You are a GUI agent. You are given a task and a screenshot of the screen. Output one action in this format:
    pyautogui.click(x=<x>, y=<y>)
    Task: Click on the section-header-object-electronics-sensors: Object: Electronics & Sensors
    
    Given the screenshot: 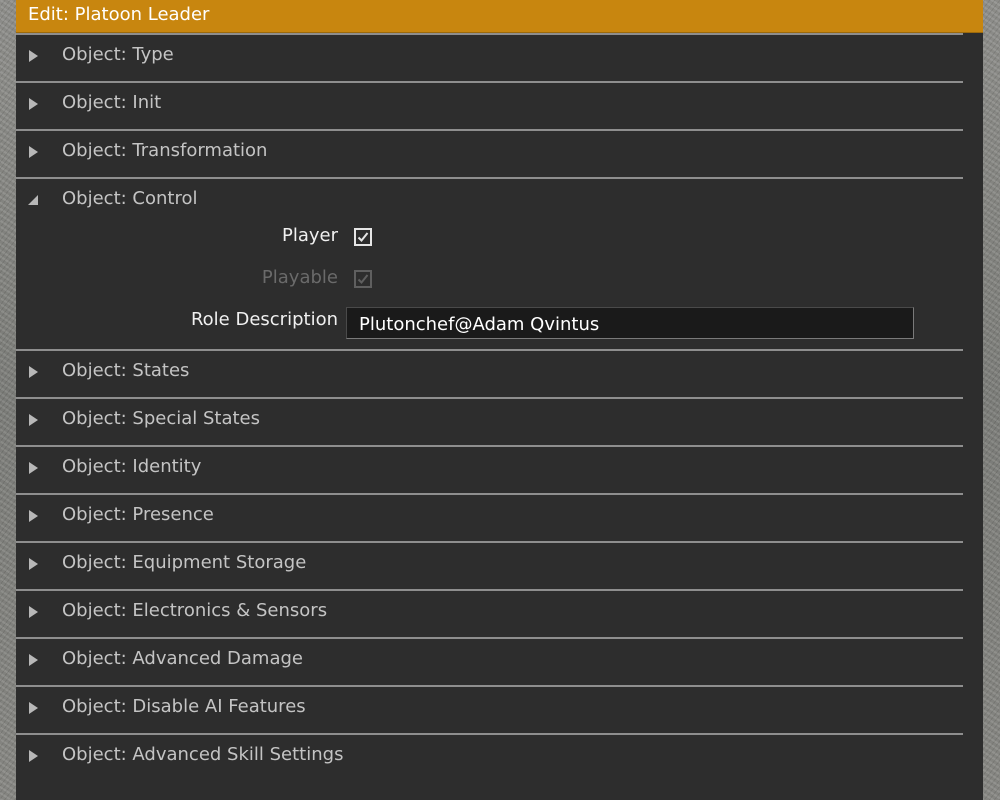 What is the action you would take?
    pyautogui.click(x=489, y=614)
    